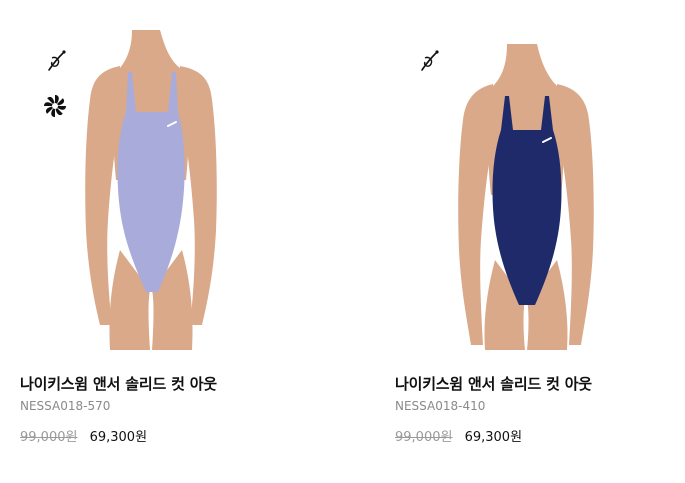 The image size is (685, 483). What do you see at coordinates (65, 406) in the screenshot?
I see `product-sku: NESSA018-570` at bounding box center [65, 406].